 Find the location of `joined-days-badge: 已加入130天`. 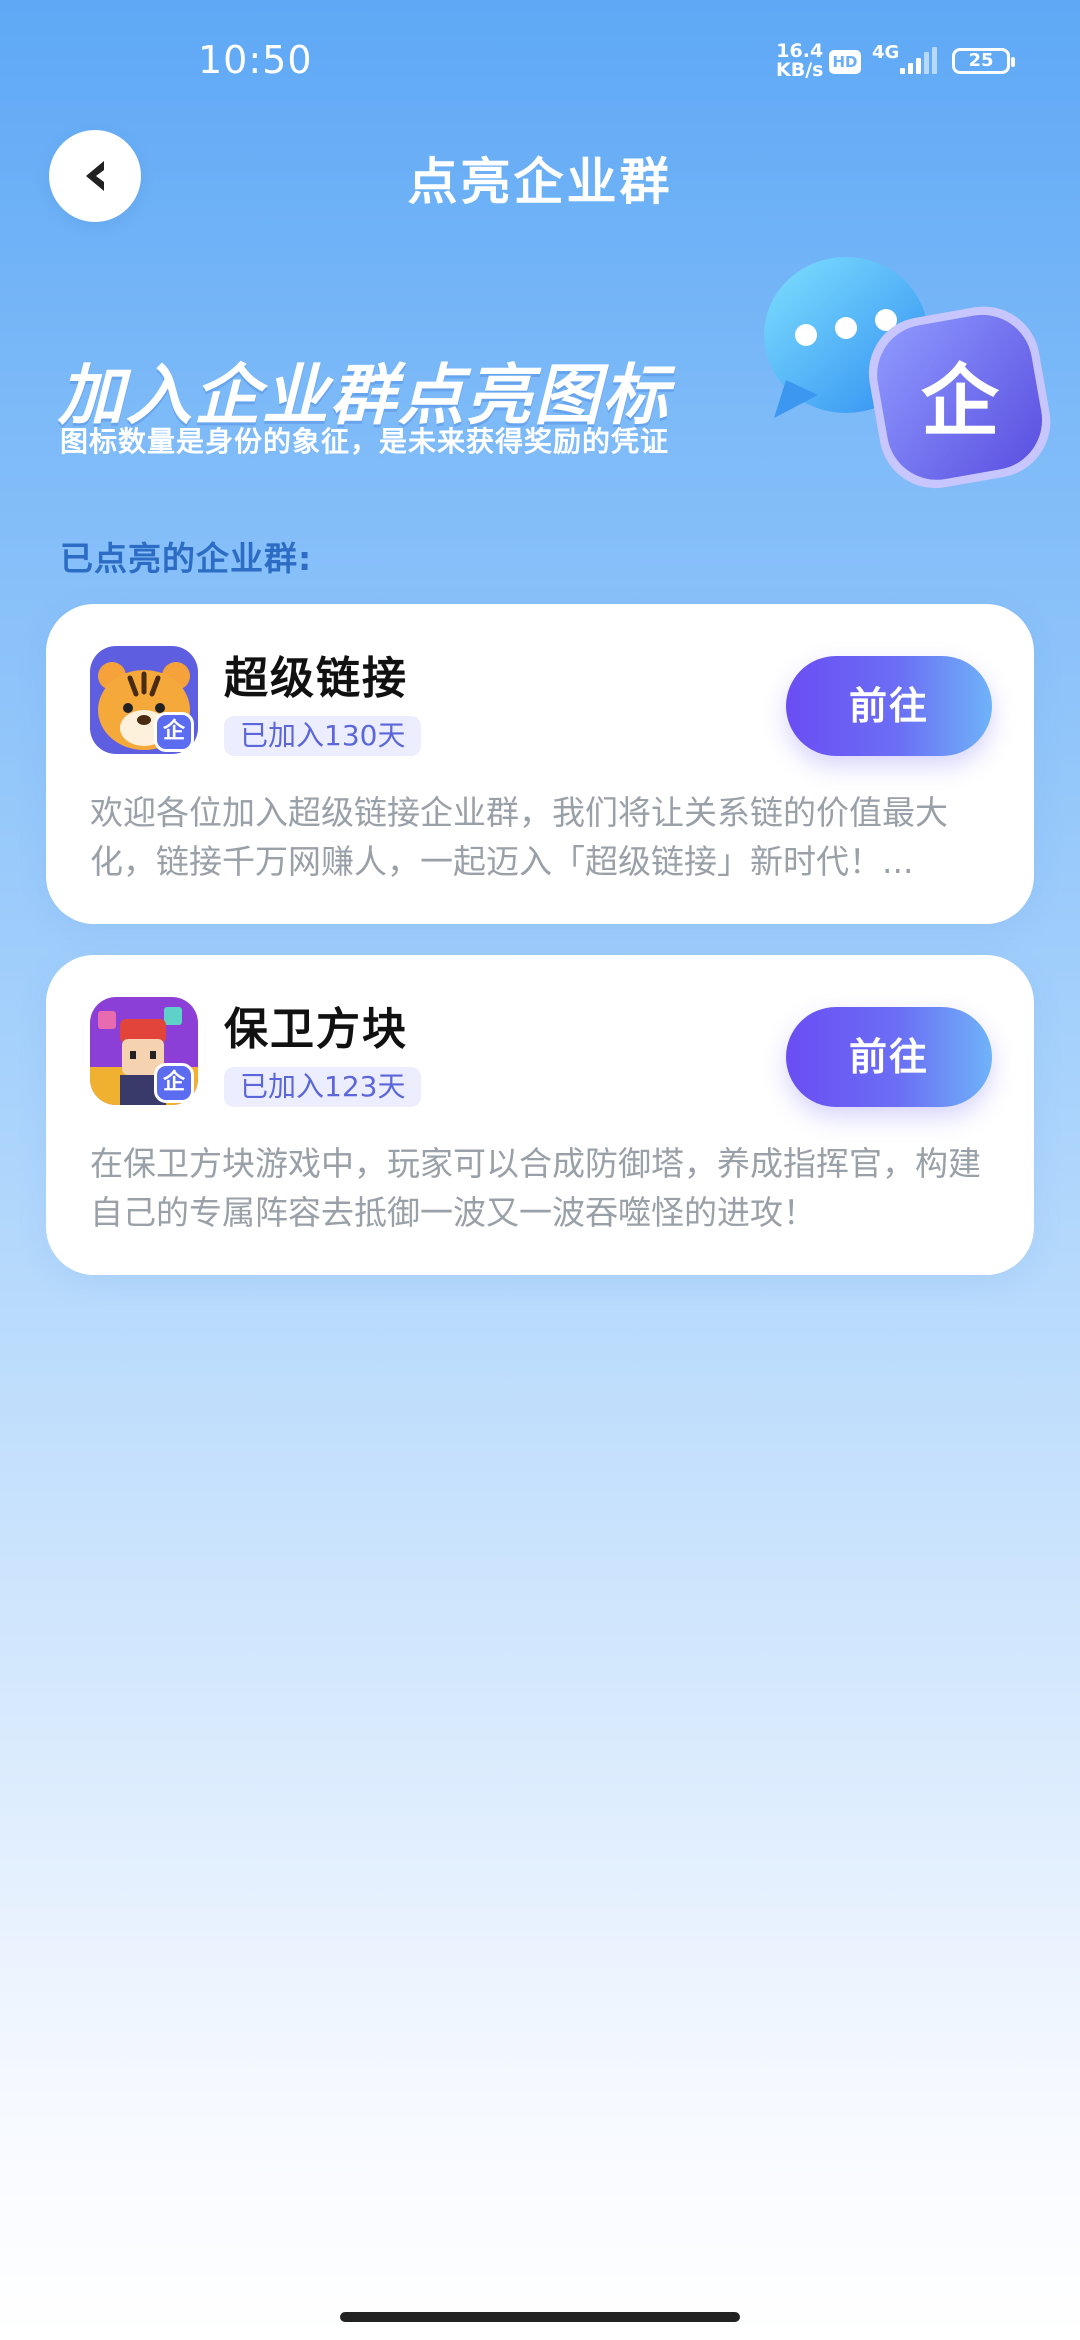

joined-days-badge: 已加入130天 is located at coordinates (323, 736).